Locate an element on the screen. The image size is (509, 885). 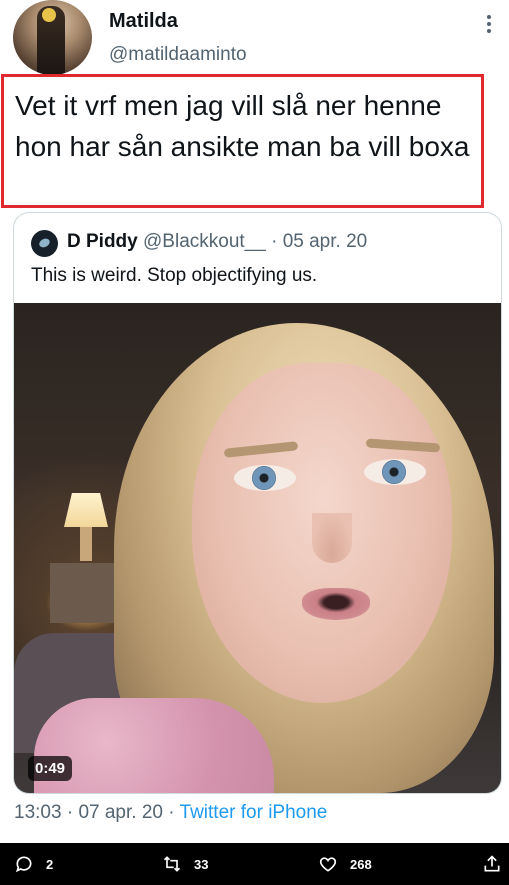
lamp-shade is located at coordinates (86, 510).